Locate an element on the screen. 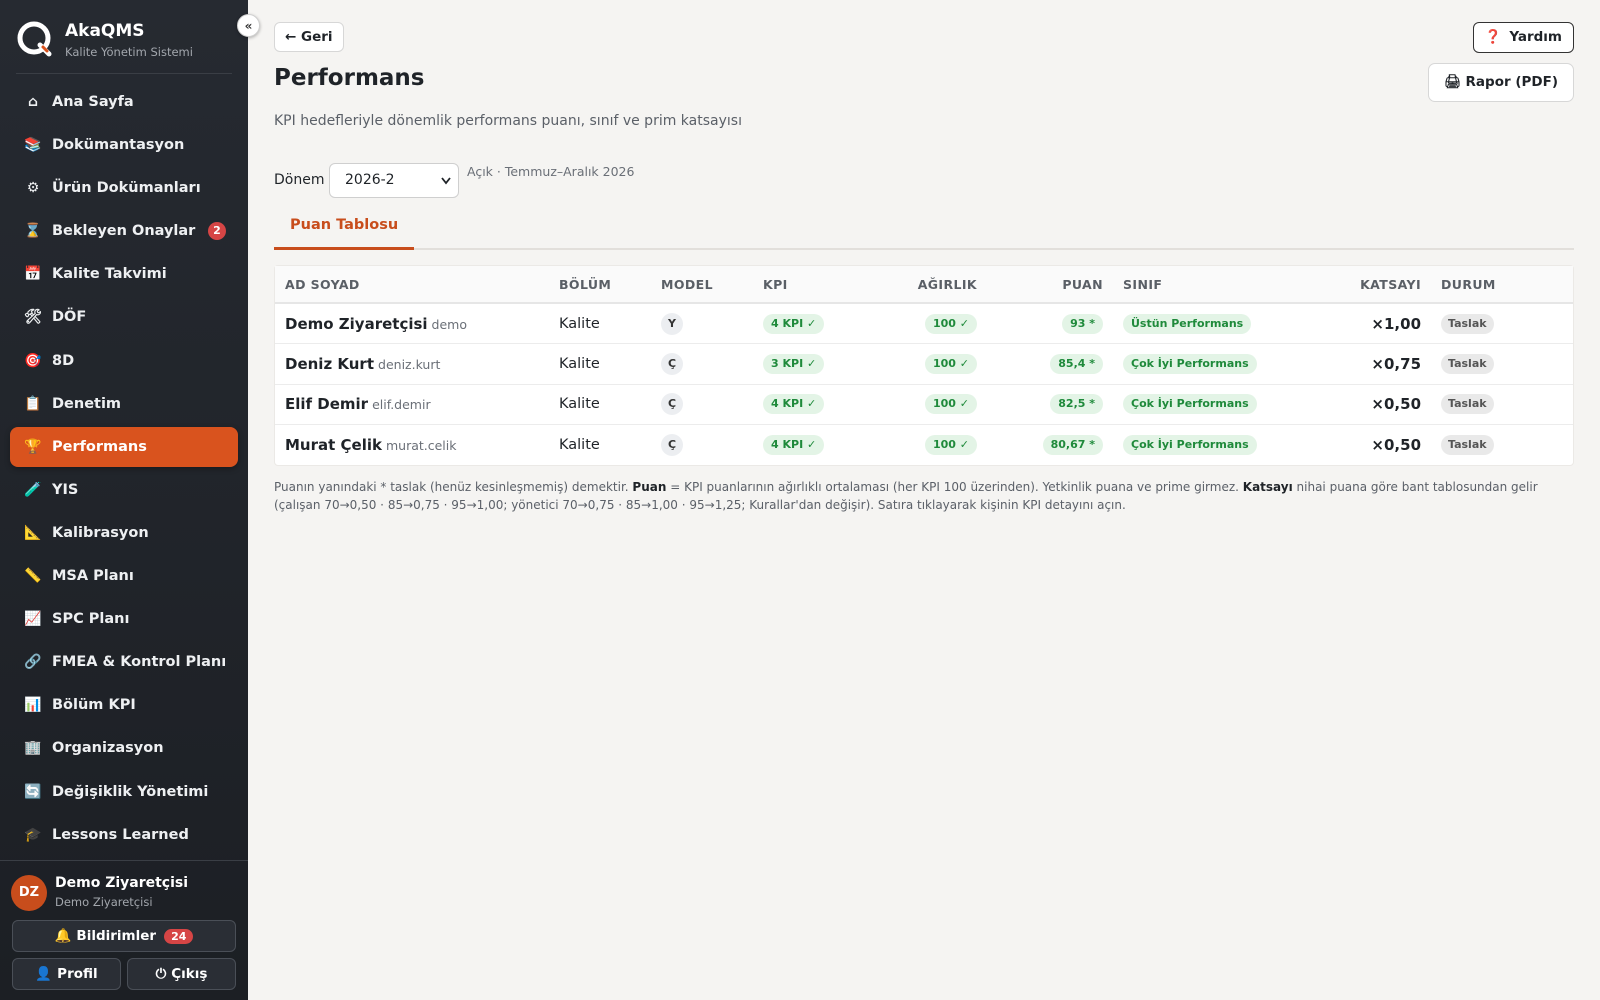 Image resolution: width=1600 pixels, height=1000 pixels. cycle-icon: 🔄 is located at coordinates (33, 791).